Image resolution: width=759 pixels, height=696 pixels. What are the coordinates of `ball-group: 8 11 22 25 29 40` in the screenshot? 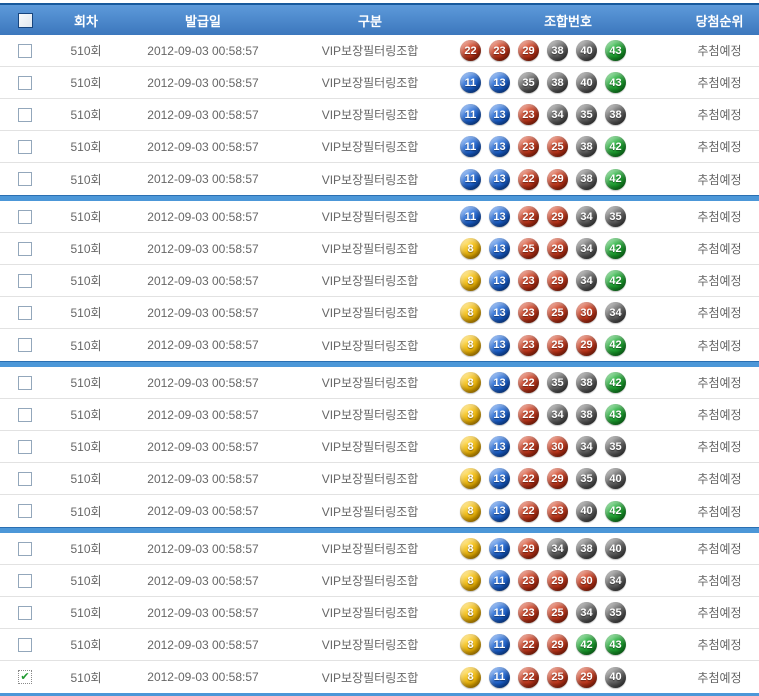 It's located at (568, 677).